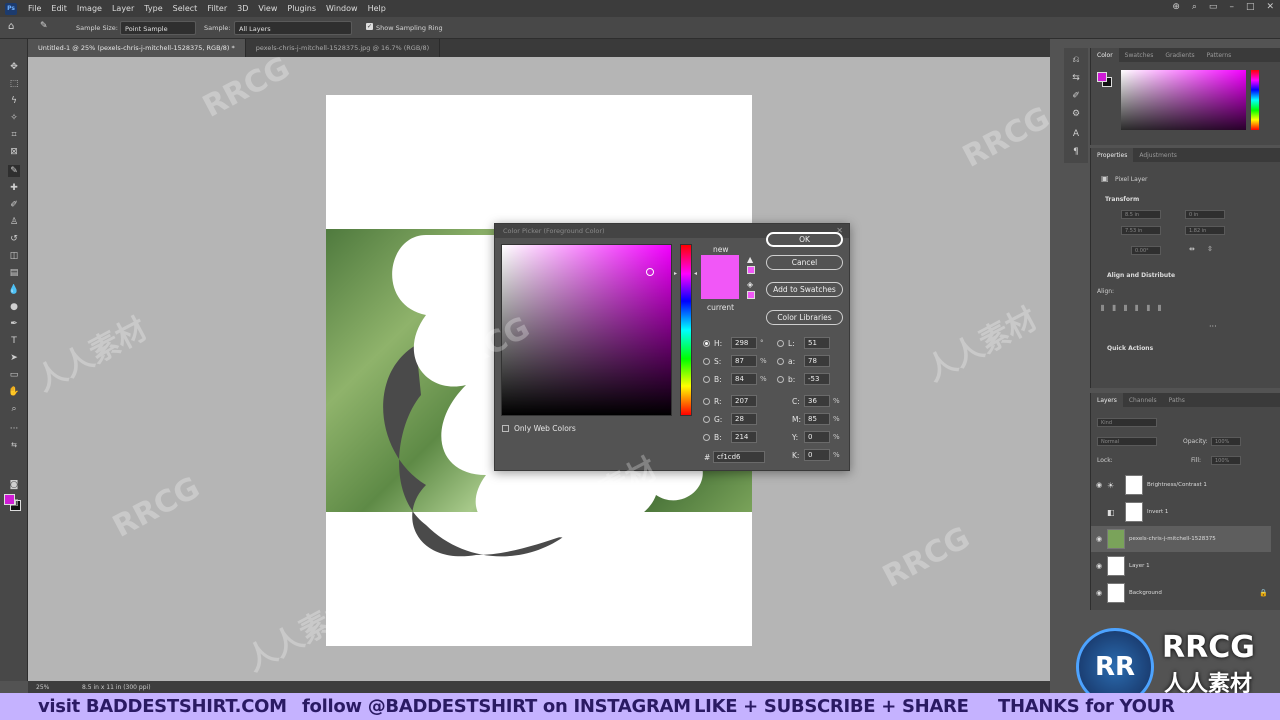 This screenshot has width=1280, height=720. I want to click on menu-layer: Layer, so click(123, 8).